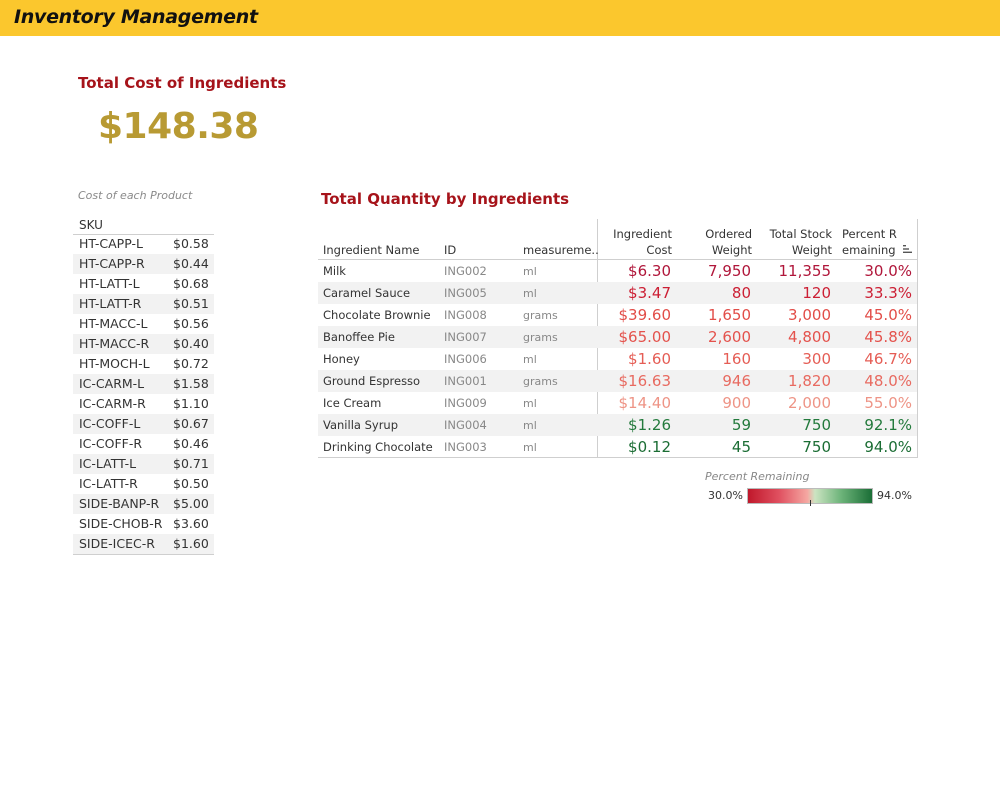 The width and height of the screenshot is (1000, 800). I want to click on ingredient-name-cell: Drinking Chocolate, so click(378, 447).